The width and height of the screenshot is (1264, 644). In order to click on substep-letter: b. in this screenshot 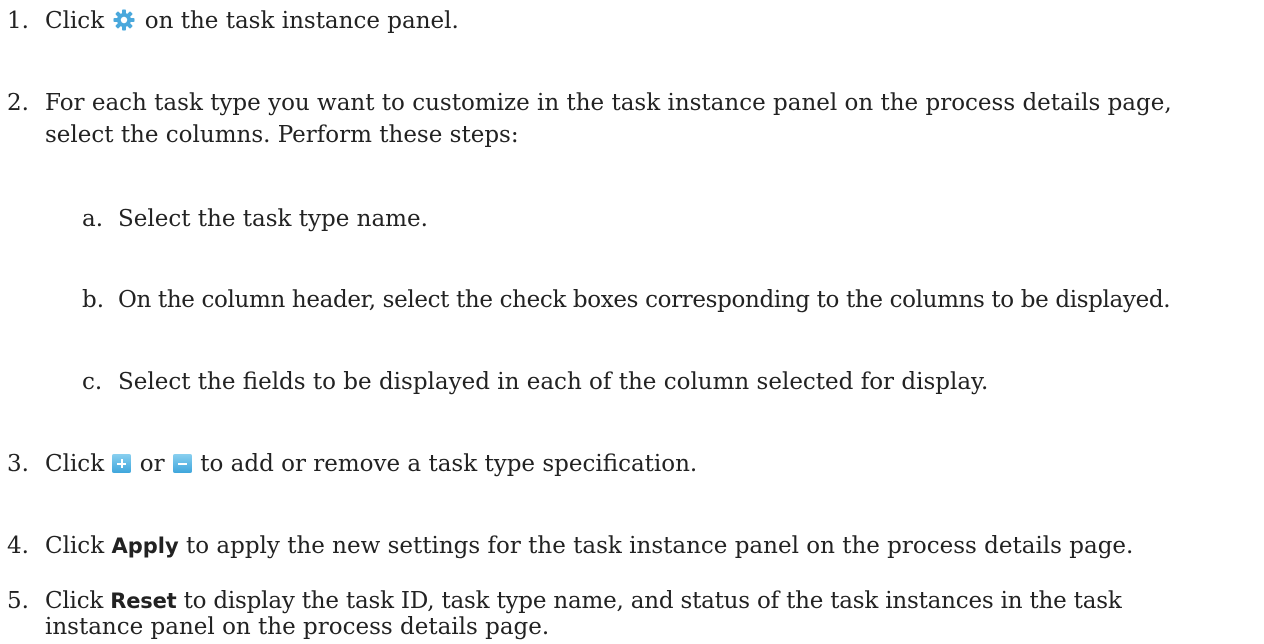, I will do `click(93, 300)`.